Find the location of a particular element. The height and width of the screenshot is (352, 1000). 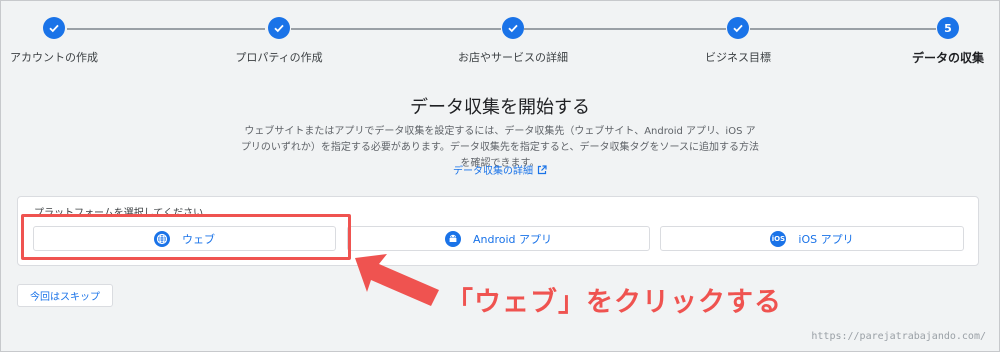

learn-more-label: データ収集の詳細 is located at coordinates (493, 171).